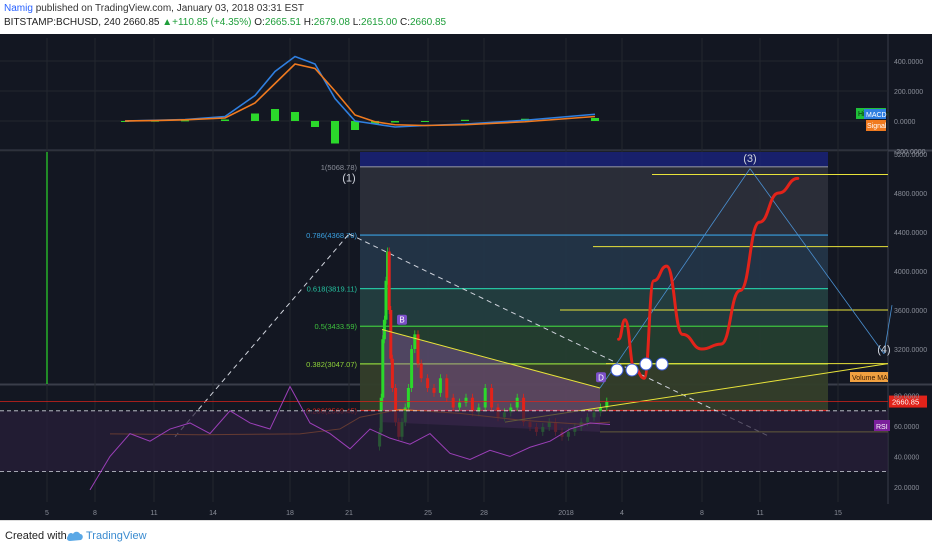 The height and width of the screenshot is (551, 932). Describe the element at coordinates (622, 513) in the screenshot. I see `x-tick-label: 4` at that location.